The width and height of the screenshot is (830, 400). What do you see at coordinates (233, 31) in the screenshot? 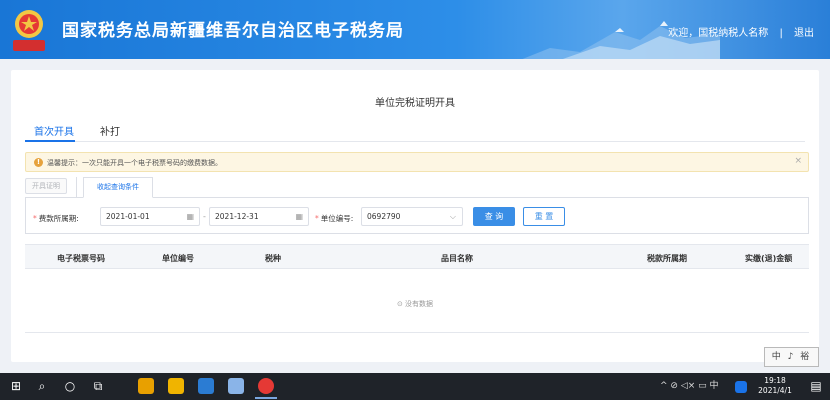
I see `site-title: 国家税务总局新疆维吾尔自治区电子税务局` at bounding box center [233, 31].